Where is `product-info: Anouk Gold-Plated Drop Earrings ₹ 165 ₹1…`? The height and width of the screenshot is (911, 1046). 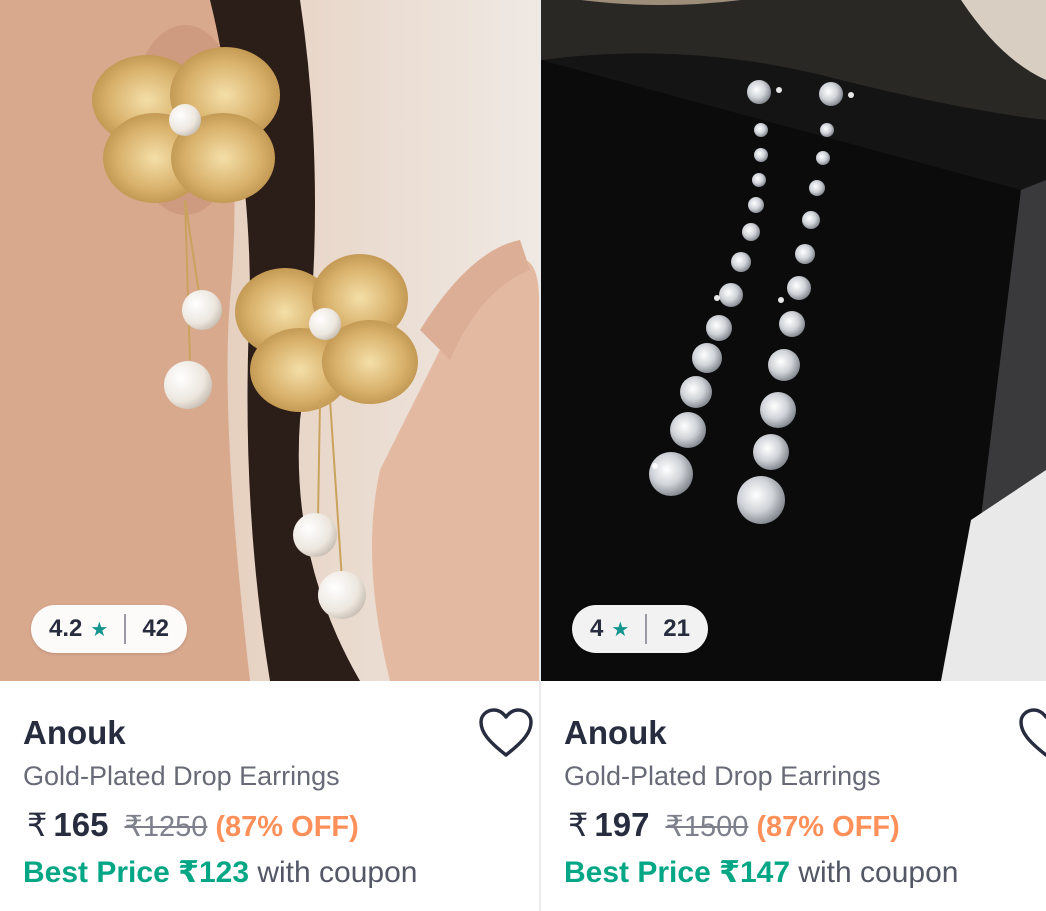
product-info: Anouk Gold-Plated Drop Earrings ₹ 165 ₹1… is located at coordinates (269, 796).